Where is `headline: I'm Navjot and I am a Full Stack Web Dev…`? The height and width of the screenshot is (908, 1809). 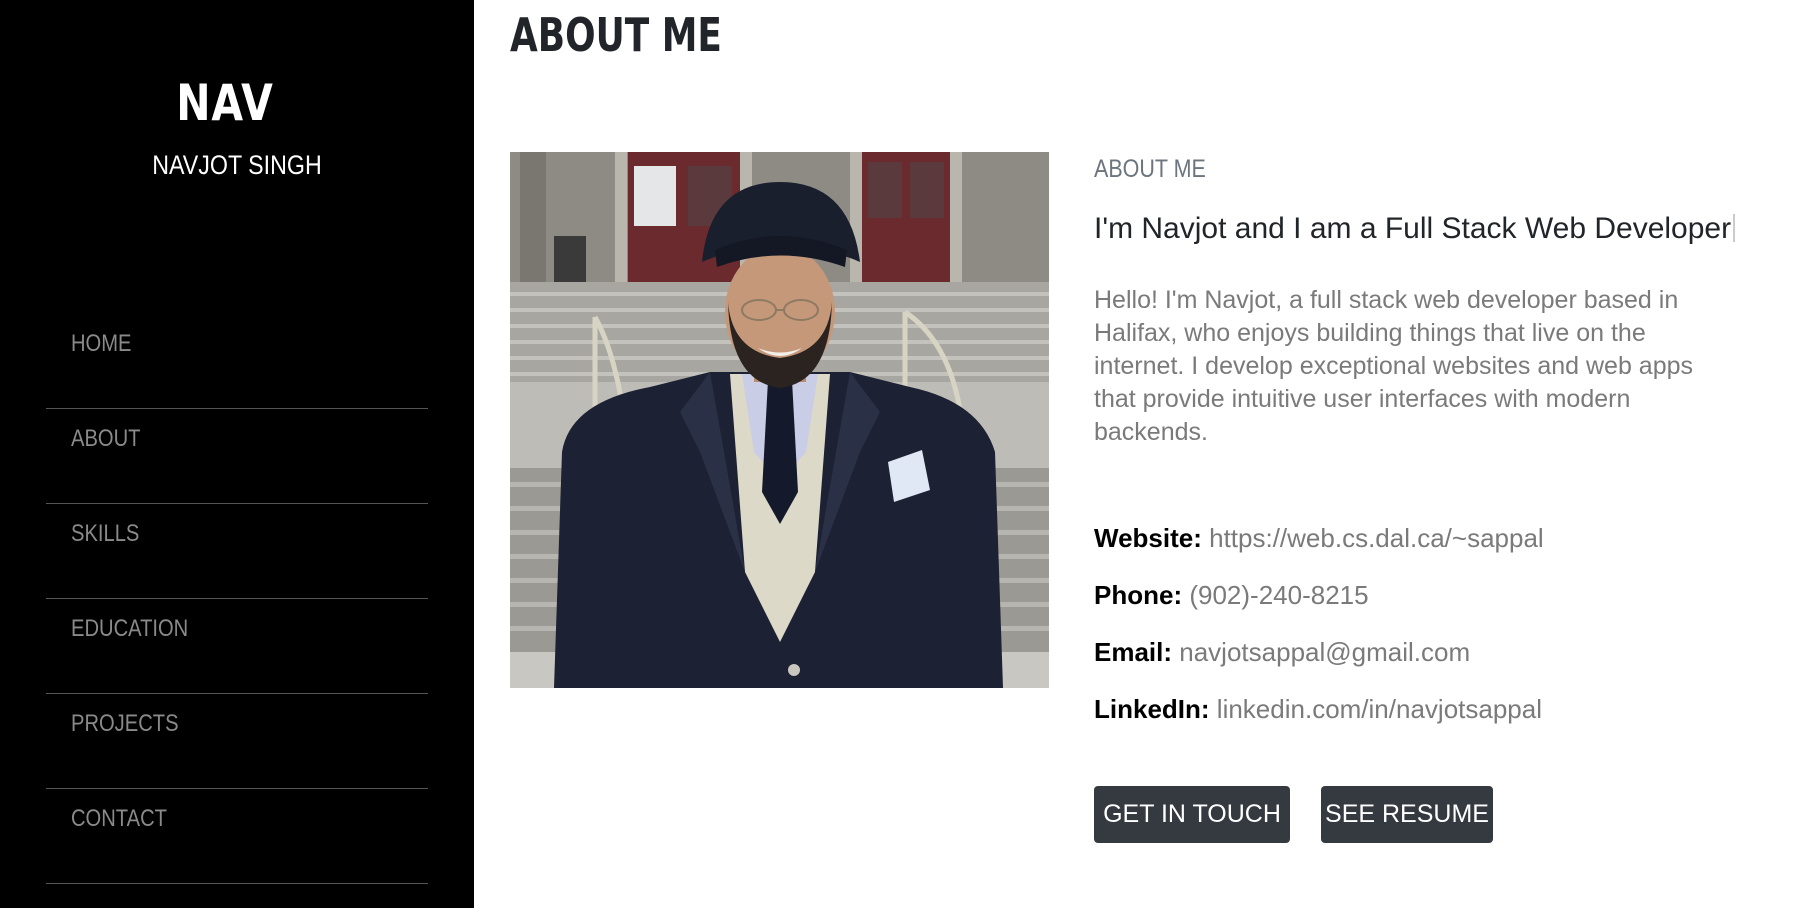 headline: I'm Navjot and I am a Full Stack Web Dev… is located at coordinates (1415, 228).